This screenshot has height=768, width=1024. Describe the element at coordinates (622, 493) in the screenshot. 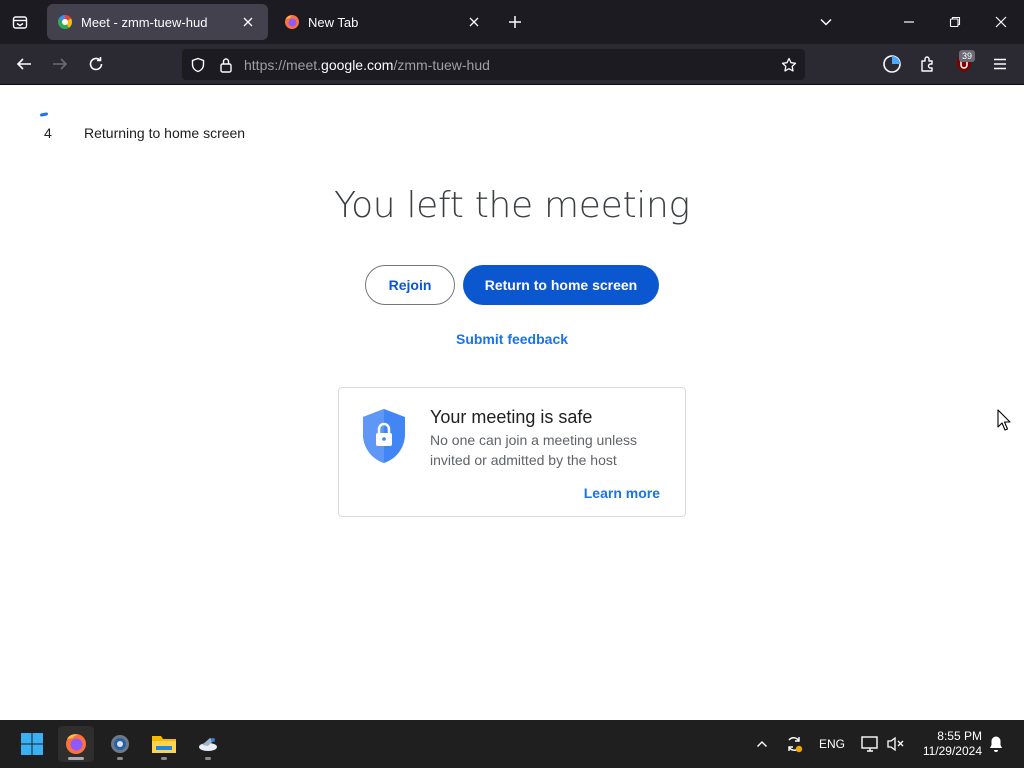

I see `learn-more-link: Learn more` at that location.